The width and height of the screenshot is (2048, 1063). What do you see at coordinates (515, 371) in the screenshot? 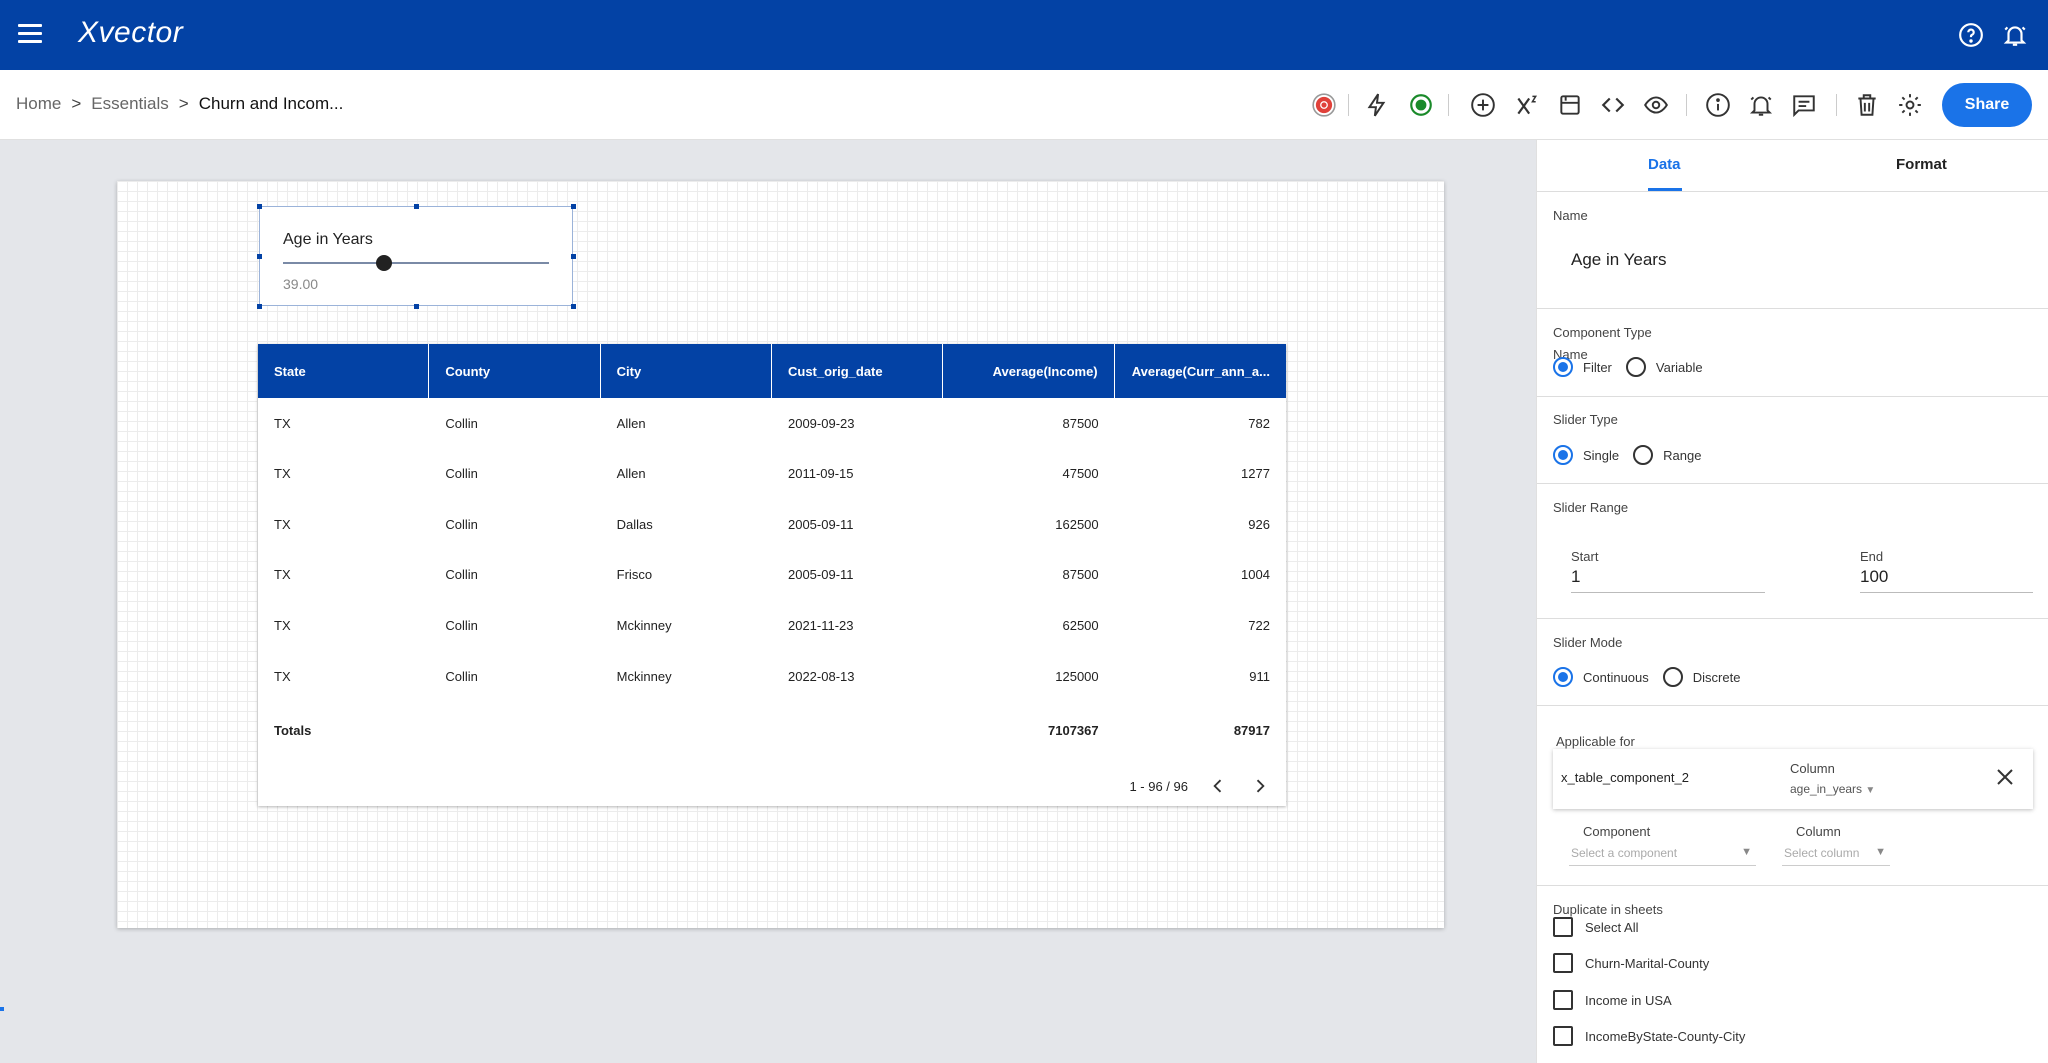
I see `column-header-county: County` at bounding box center [515, 371].